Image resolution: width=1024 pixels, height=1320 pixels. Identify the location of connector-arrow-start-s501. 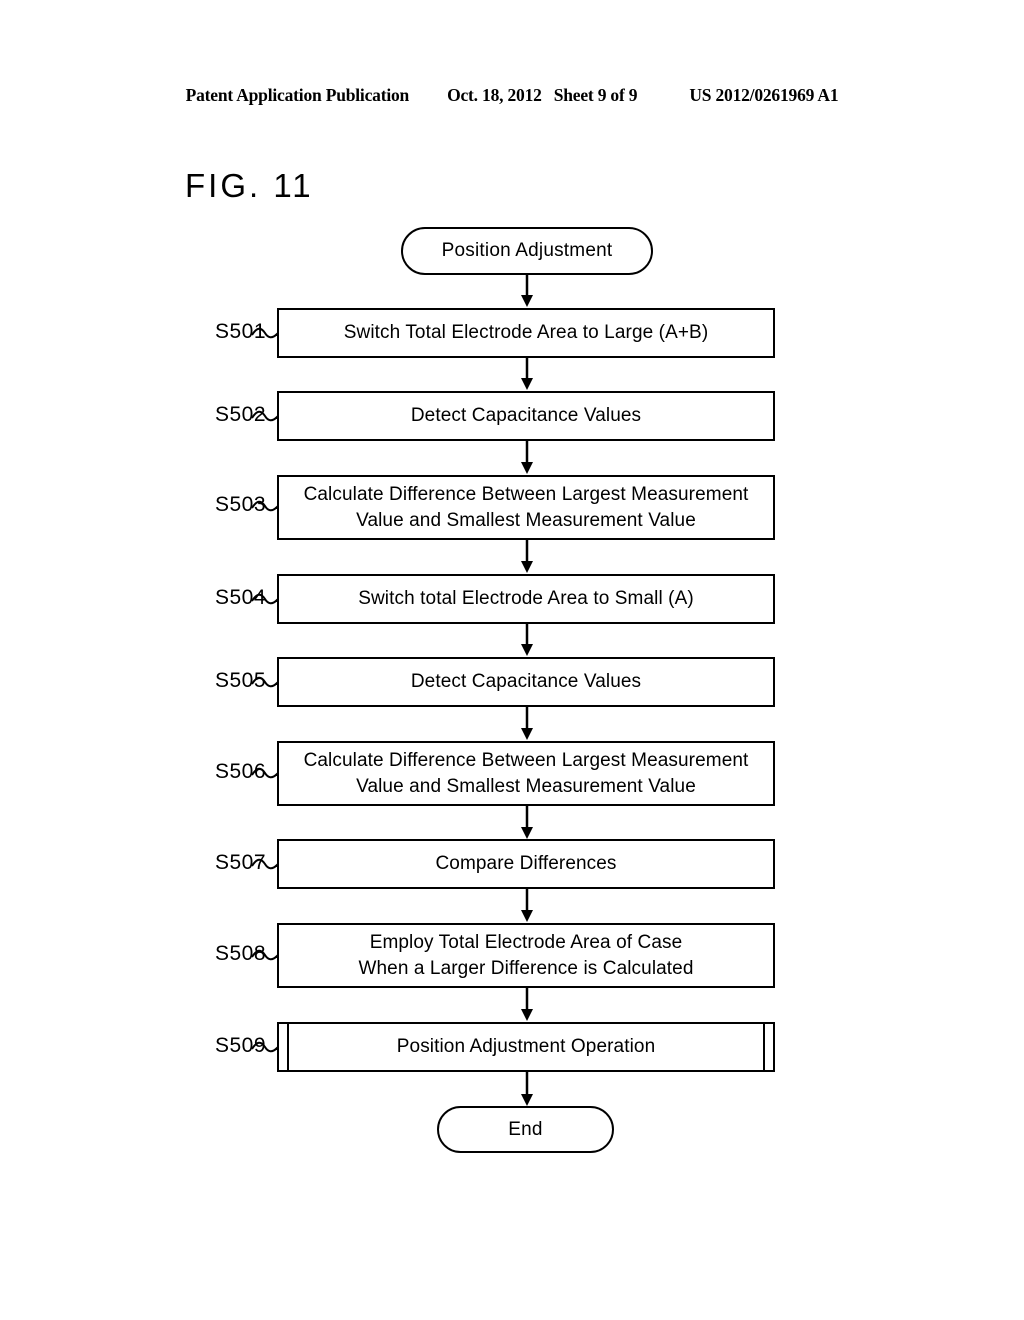
(527, 291).